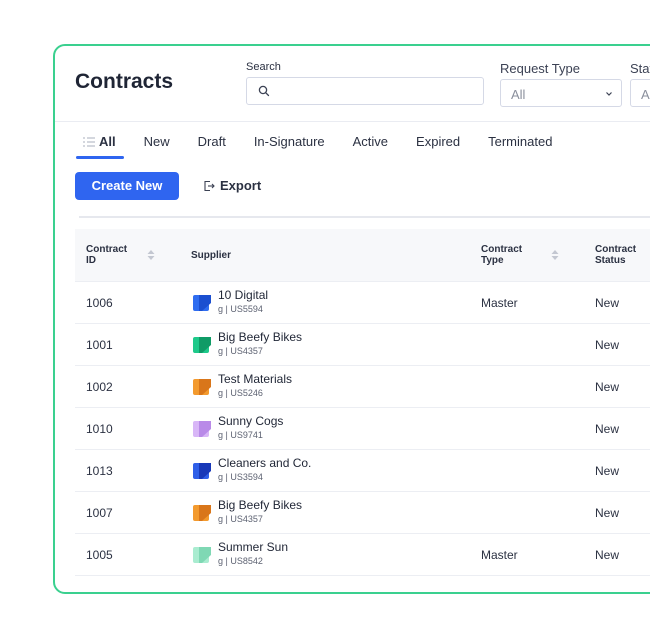 The height and width of the screenshot is (639, 650). Describe the element at coordinates (362, 555) in the screenshot. I see `table-row: 1005 Summer Sun g | US8542 Master New` at that location.